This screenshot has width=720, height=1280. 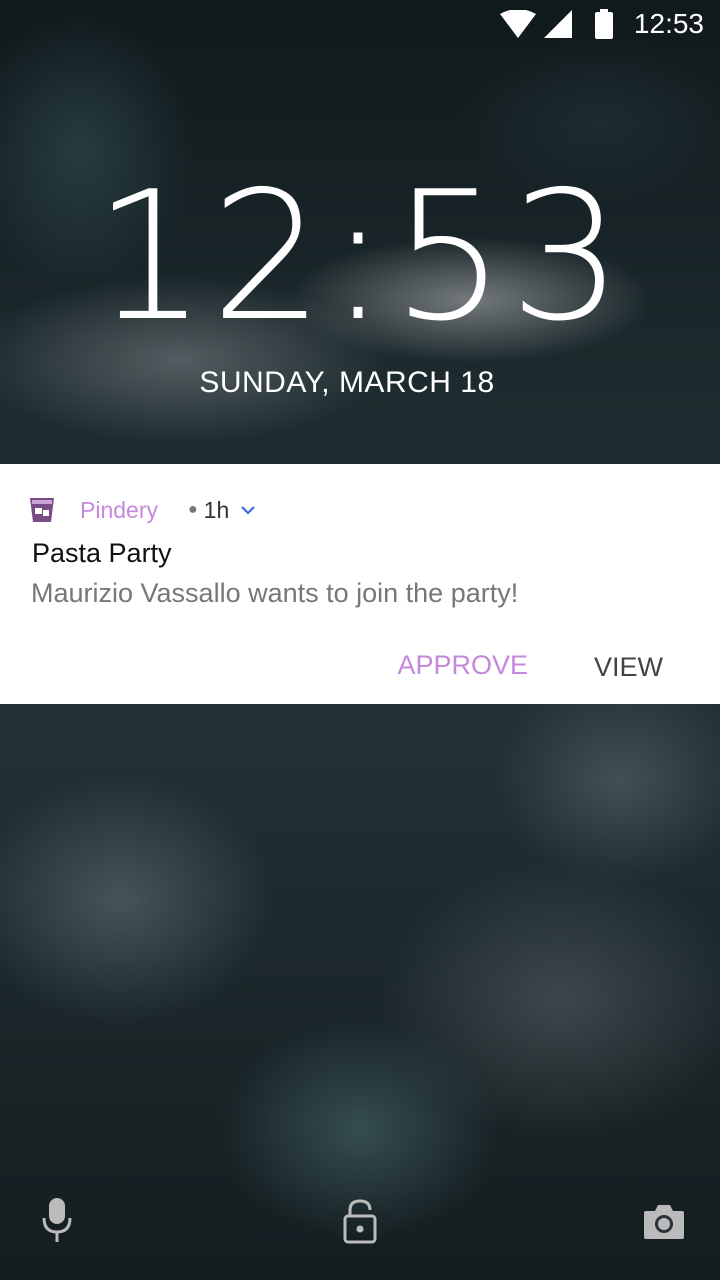 I want to click on notification-header: Pindery ● 1h, so click(x=142, y=510).